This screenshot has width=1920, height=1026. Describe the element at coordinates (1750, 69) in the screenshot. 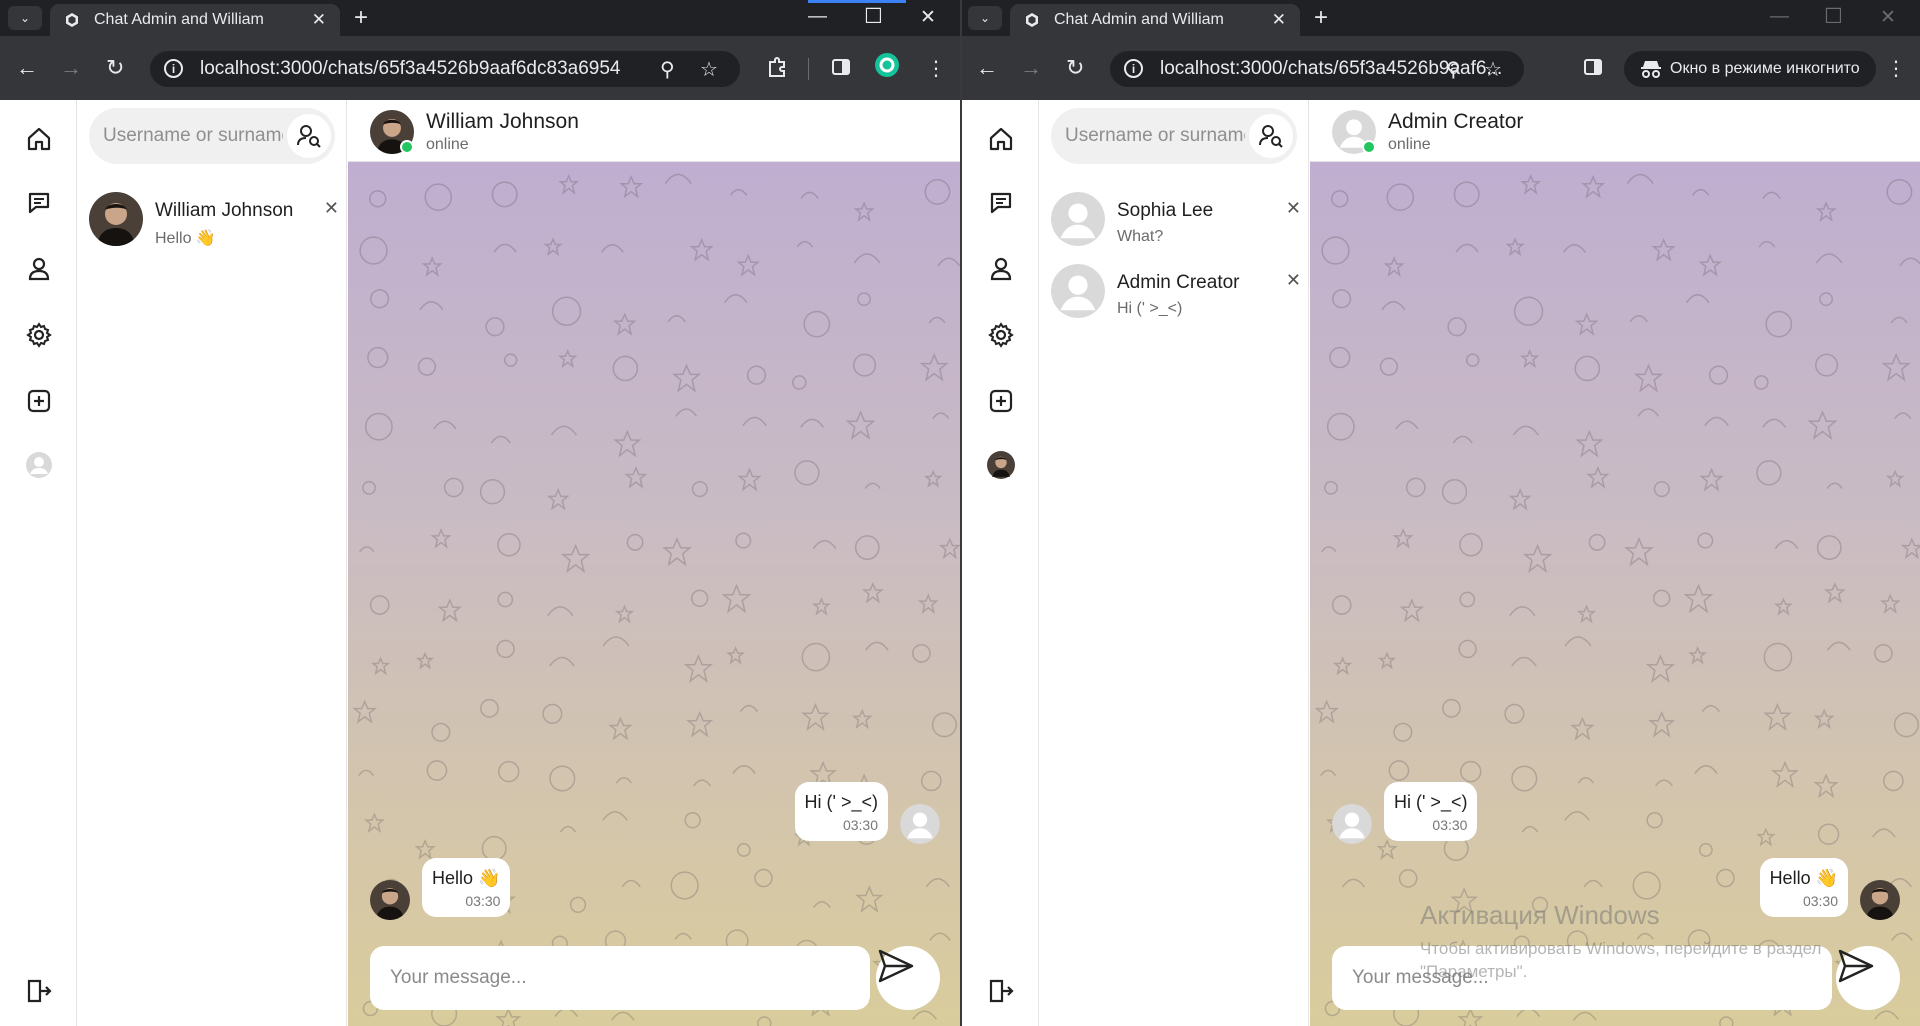

I see `incognito-indicator: Окно в режиме инкогнито` at that location.